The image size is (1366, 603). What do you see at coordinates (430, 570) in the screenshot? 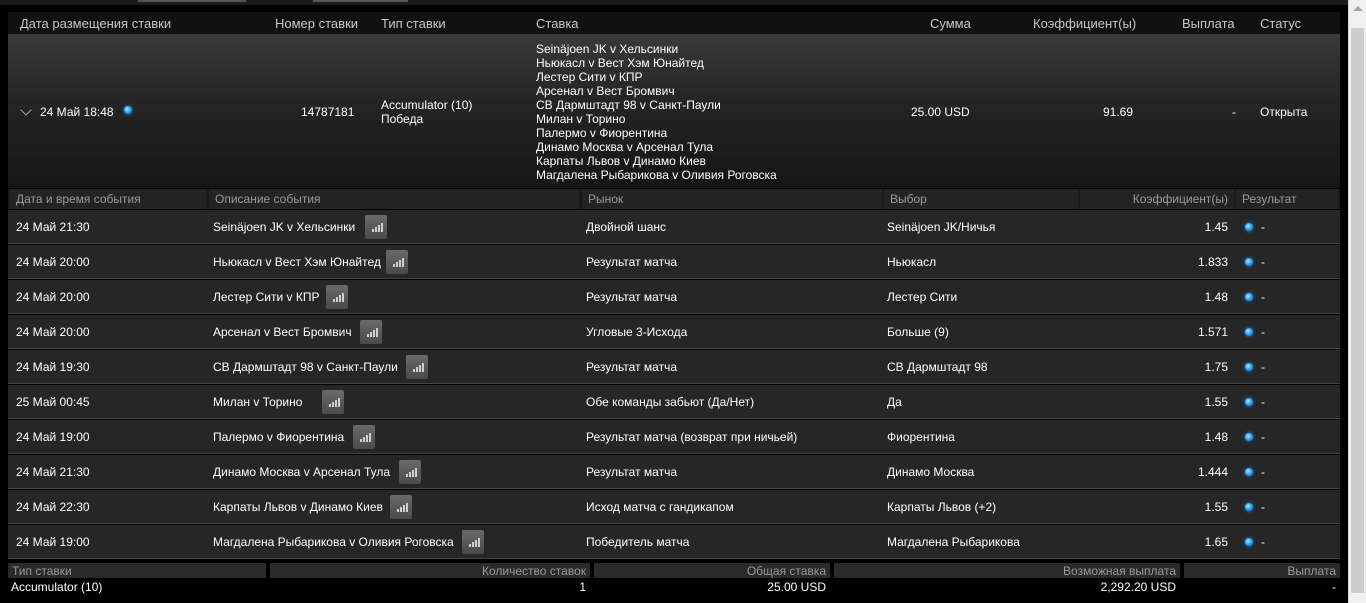
I see `footer-header-count: Количество ставок` at bounding box center [430, 570].